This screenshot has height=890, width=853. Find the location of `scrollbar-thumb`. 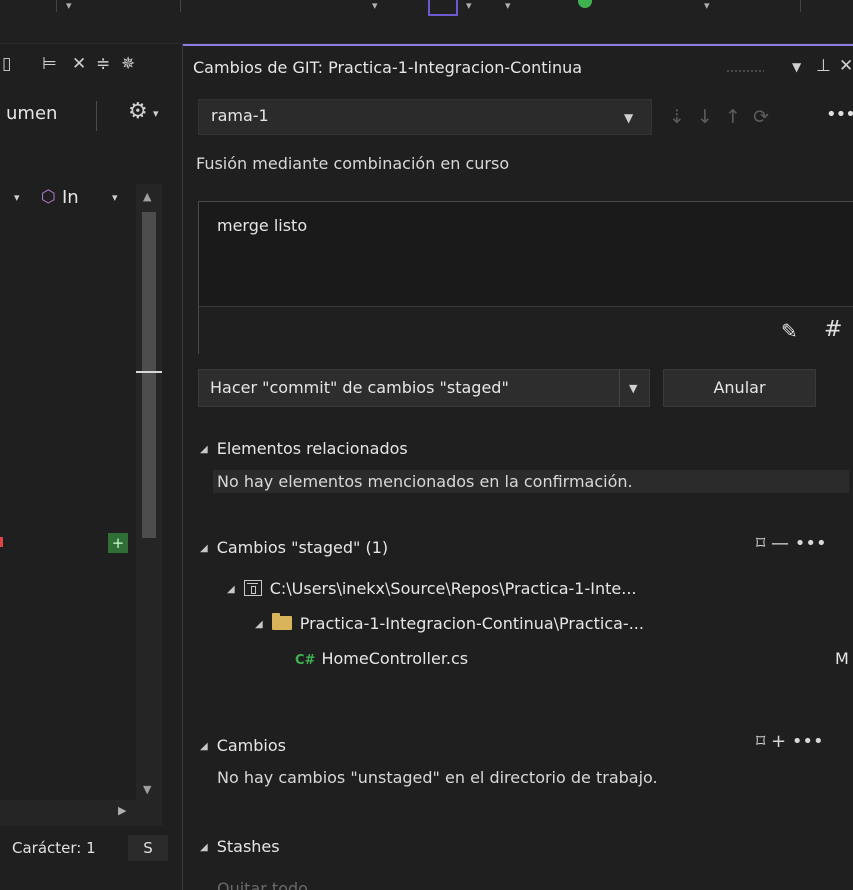

scrollbar-thumb is located at coordinates (149, 375).